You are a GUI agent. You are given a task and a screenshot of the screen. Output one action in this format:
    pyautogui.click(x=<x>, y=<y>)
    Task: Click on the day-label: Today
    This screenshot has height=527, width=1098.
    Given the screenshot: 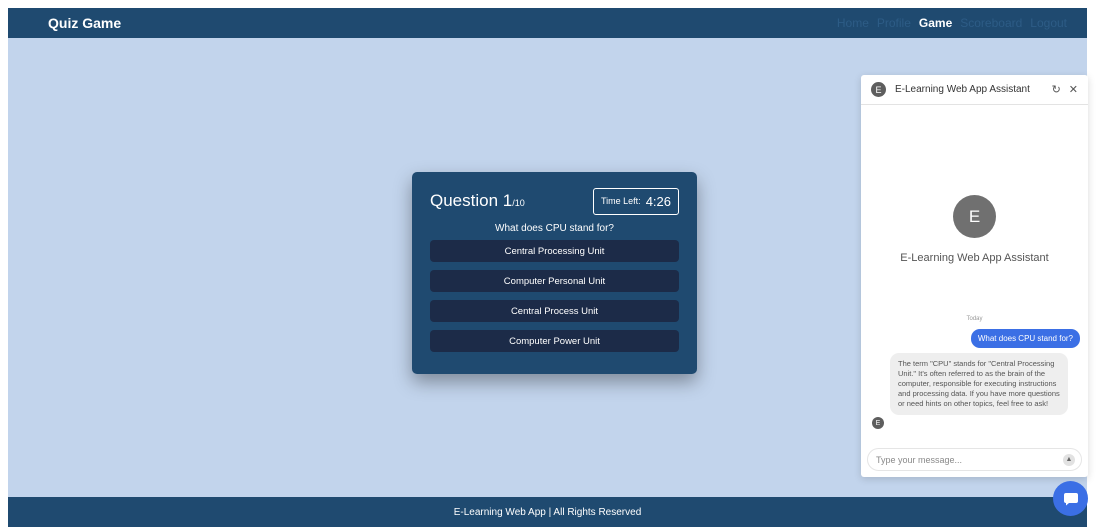 What is the action you would take?
    pyautogui.click(x=974, y=319)
    